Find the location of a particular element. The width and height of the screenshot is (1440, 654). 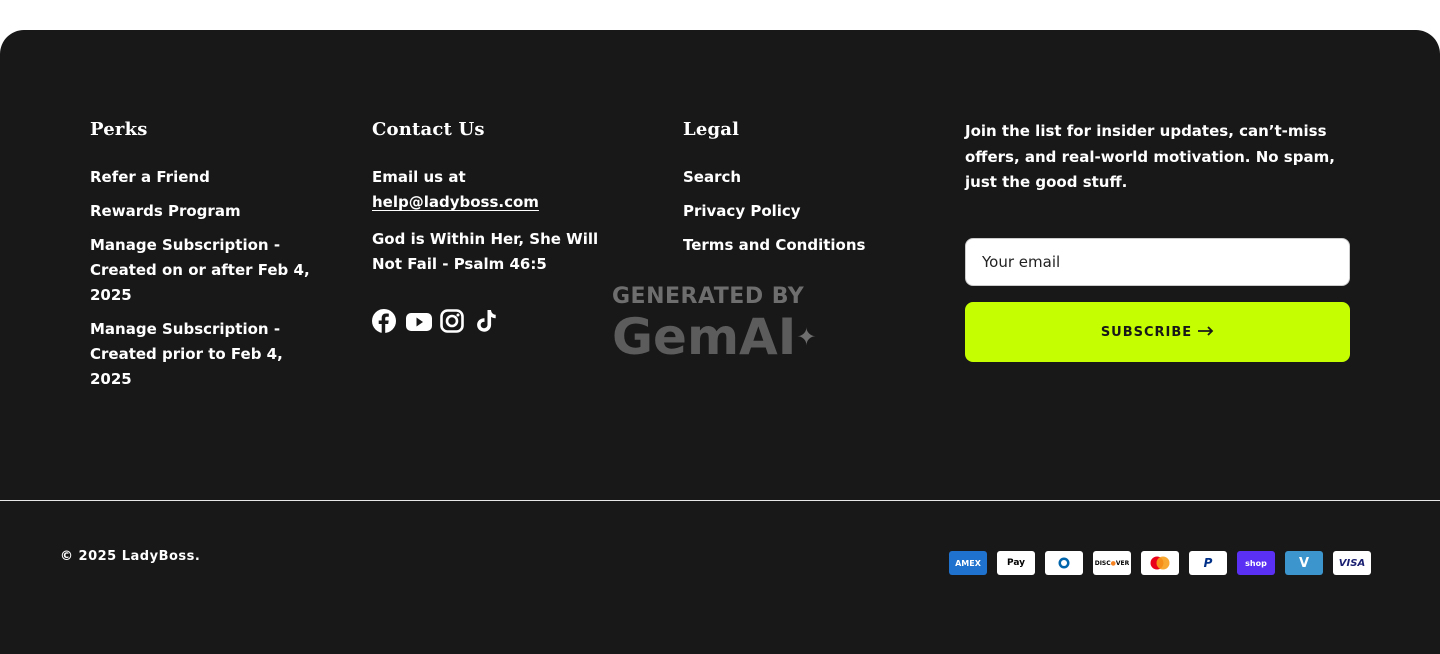

arrow-right-icon is located at coordinates (1206, 332).